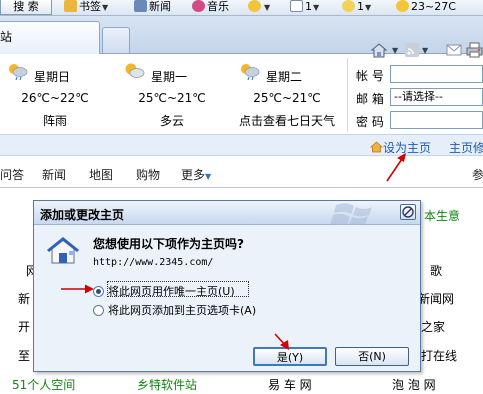 The height and width of the screenshot is (394, 483). I want to click on weather-summary: 23~27C, so click(433, 6).